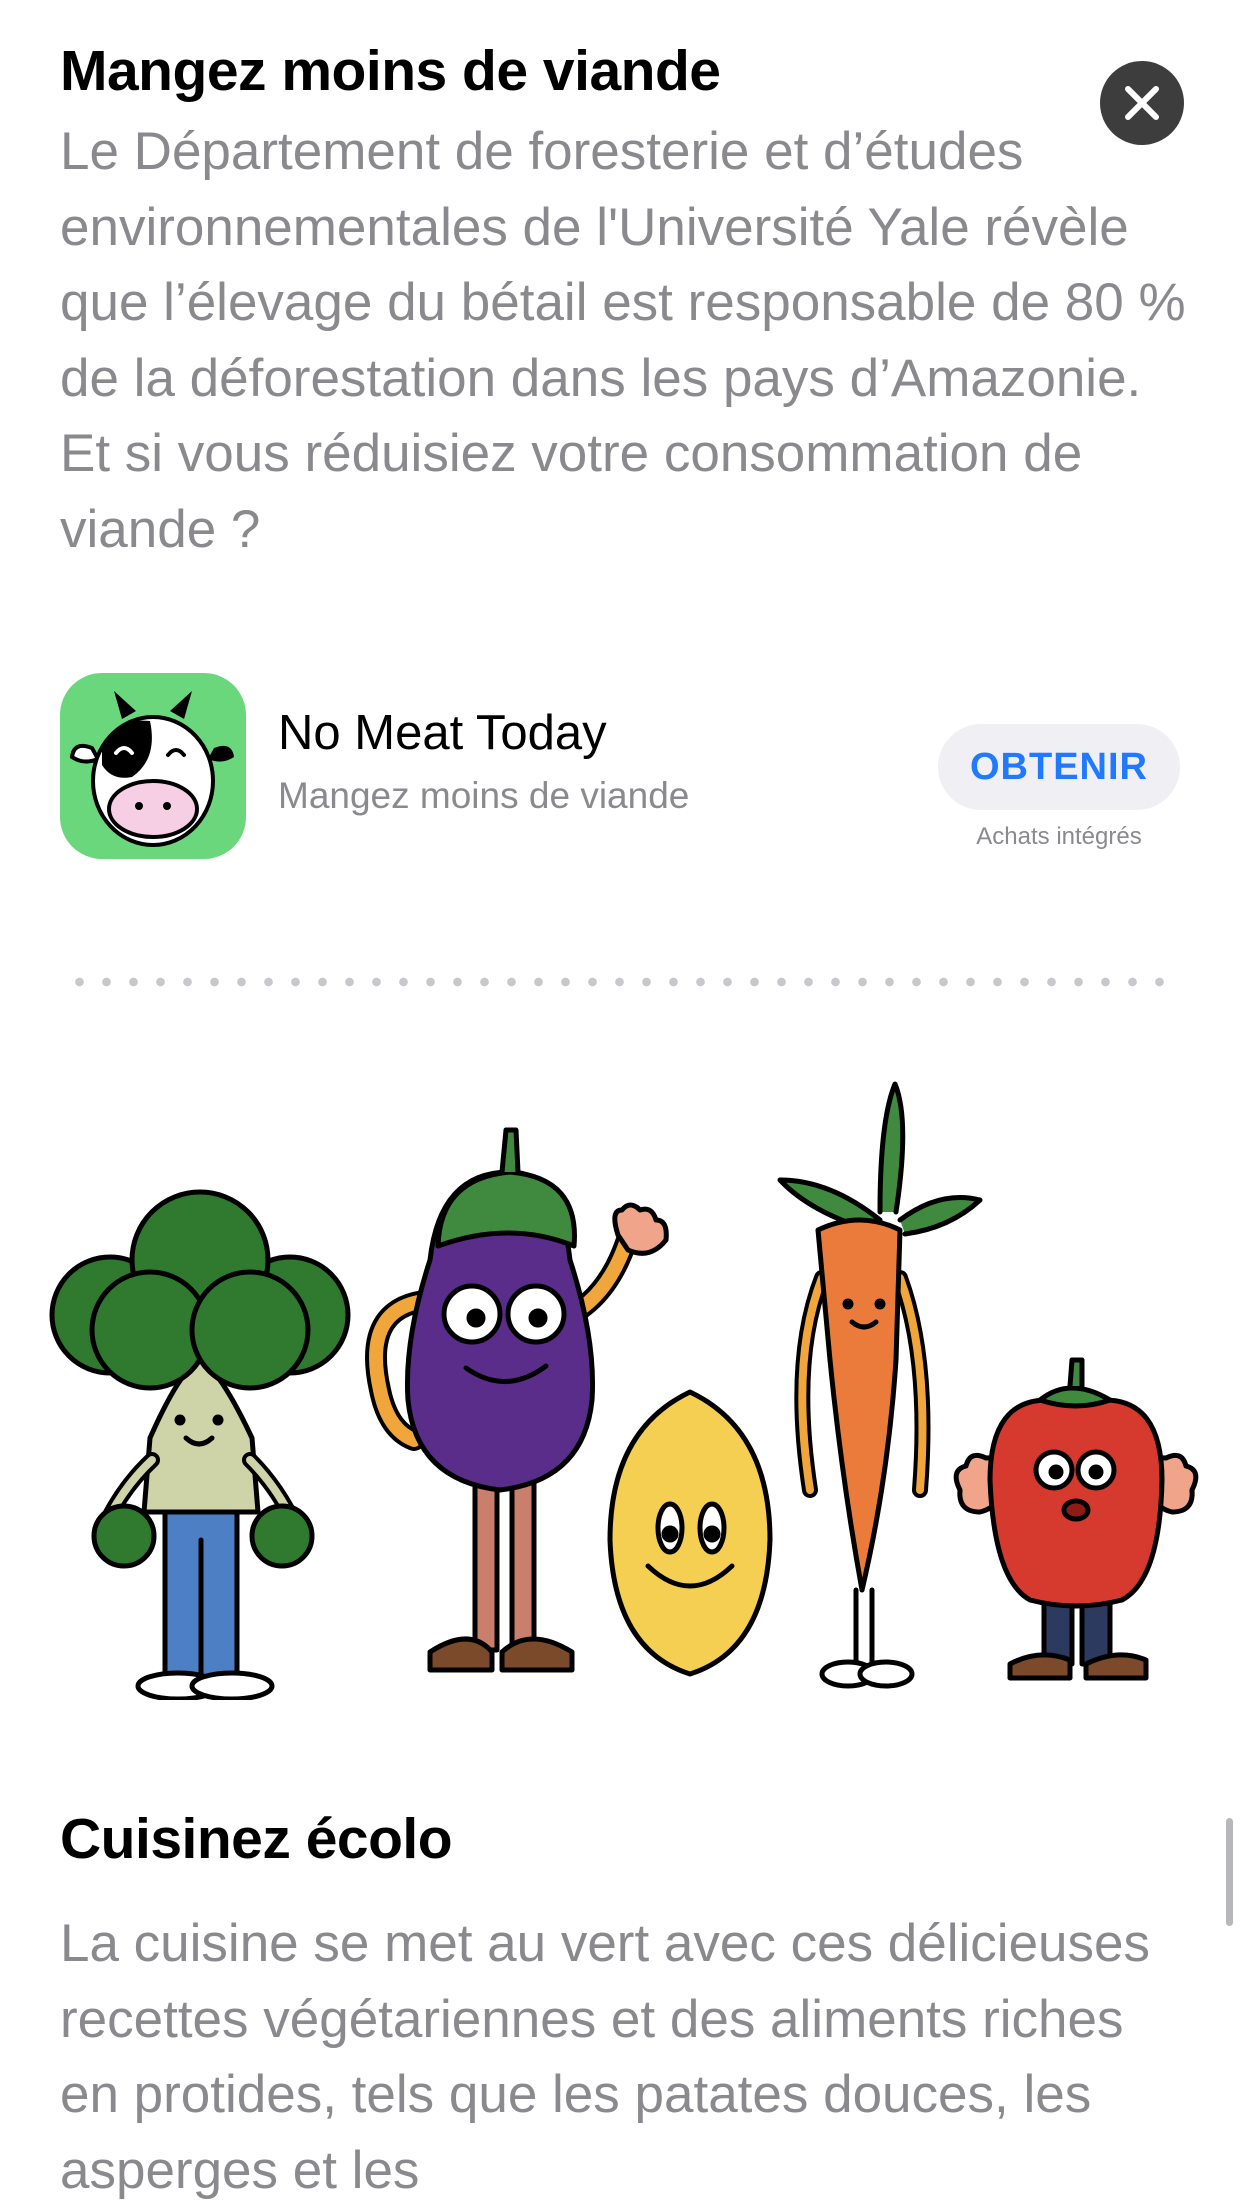  I want to click on close-icon, so click(1142, 103).